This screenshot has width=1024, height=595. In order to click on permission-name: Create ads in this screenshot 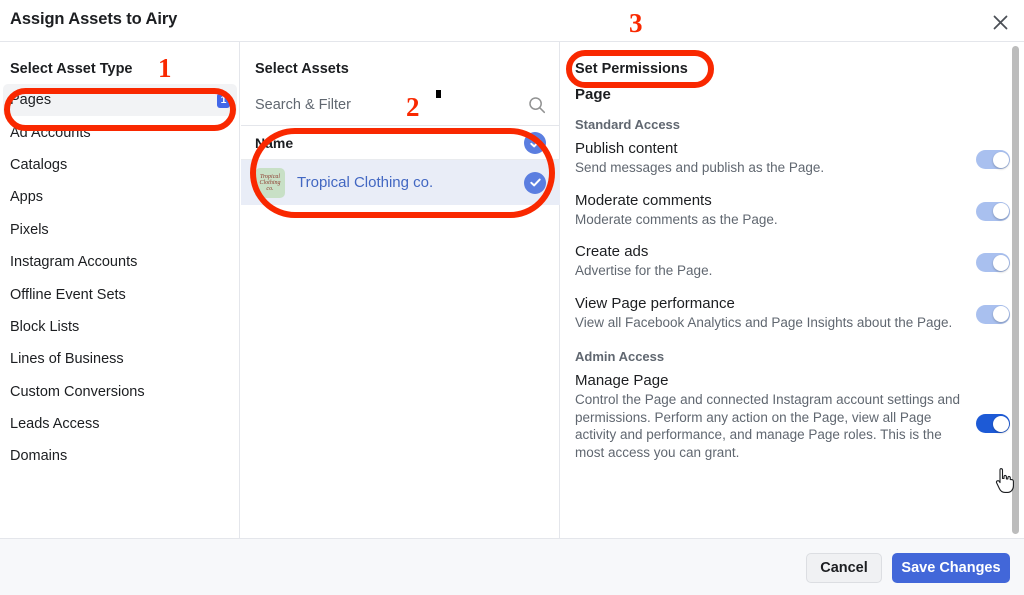, I will do `click(612, 251)`.